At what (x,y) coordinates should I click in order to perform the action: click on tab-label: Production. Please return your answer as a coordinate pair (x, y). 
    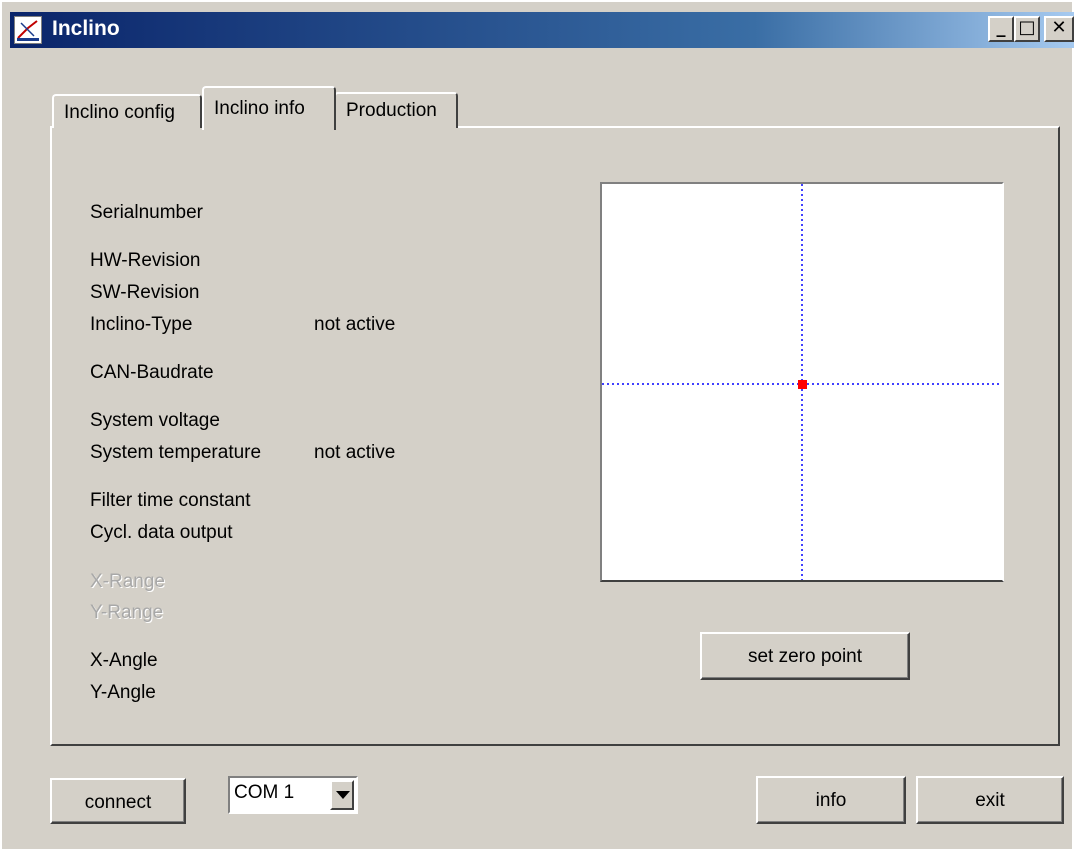
    Looking at the image, I should click on (391, 110).